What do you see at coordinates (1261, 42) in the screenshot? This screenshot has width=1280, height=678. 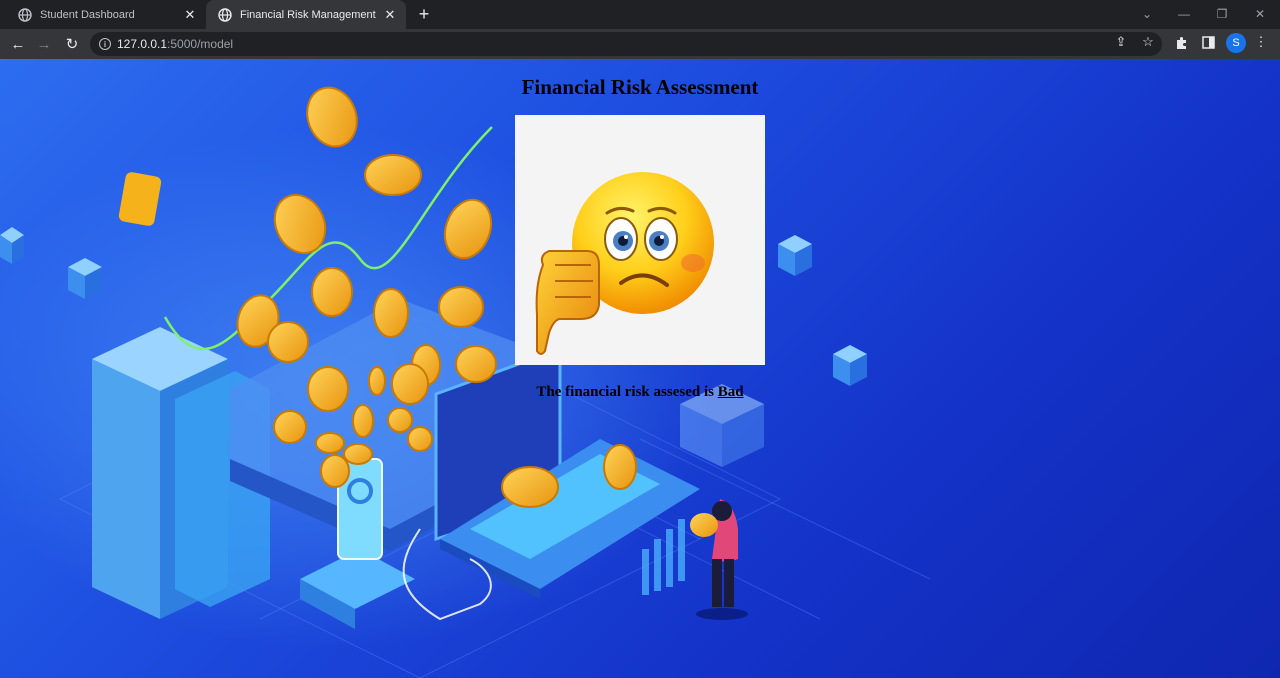 I see `menu-kebab-icon: ⋮` at bounding box center [1261, 42].